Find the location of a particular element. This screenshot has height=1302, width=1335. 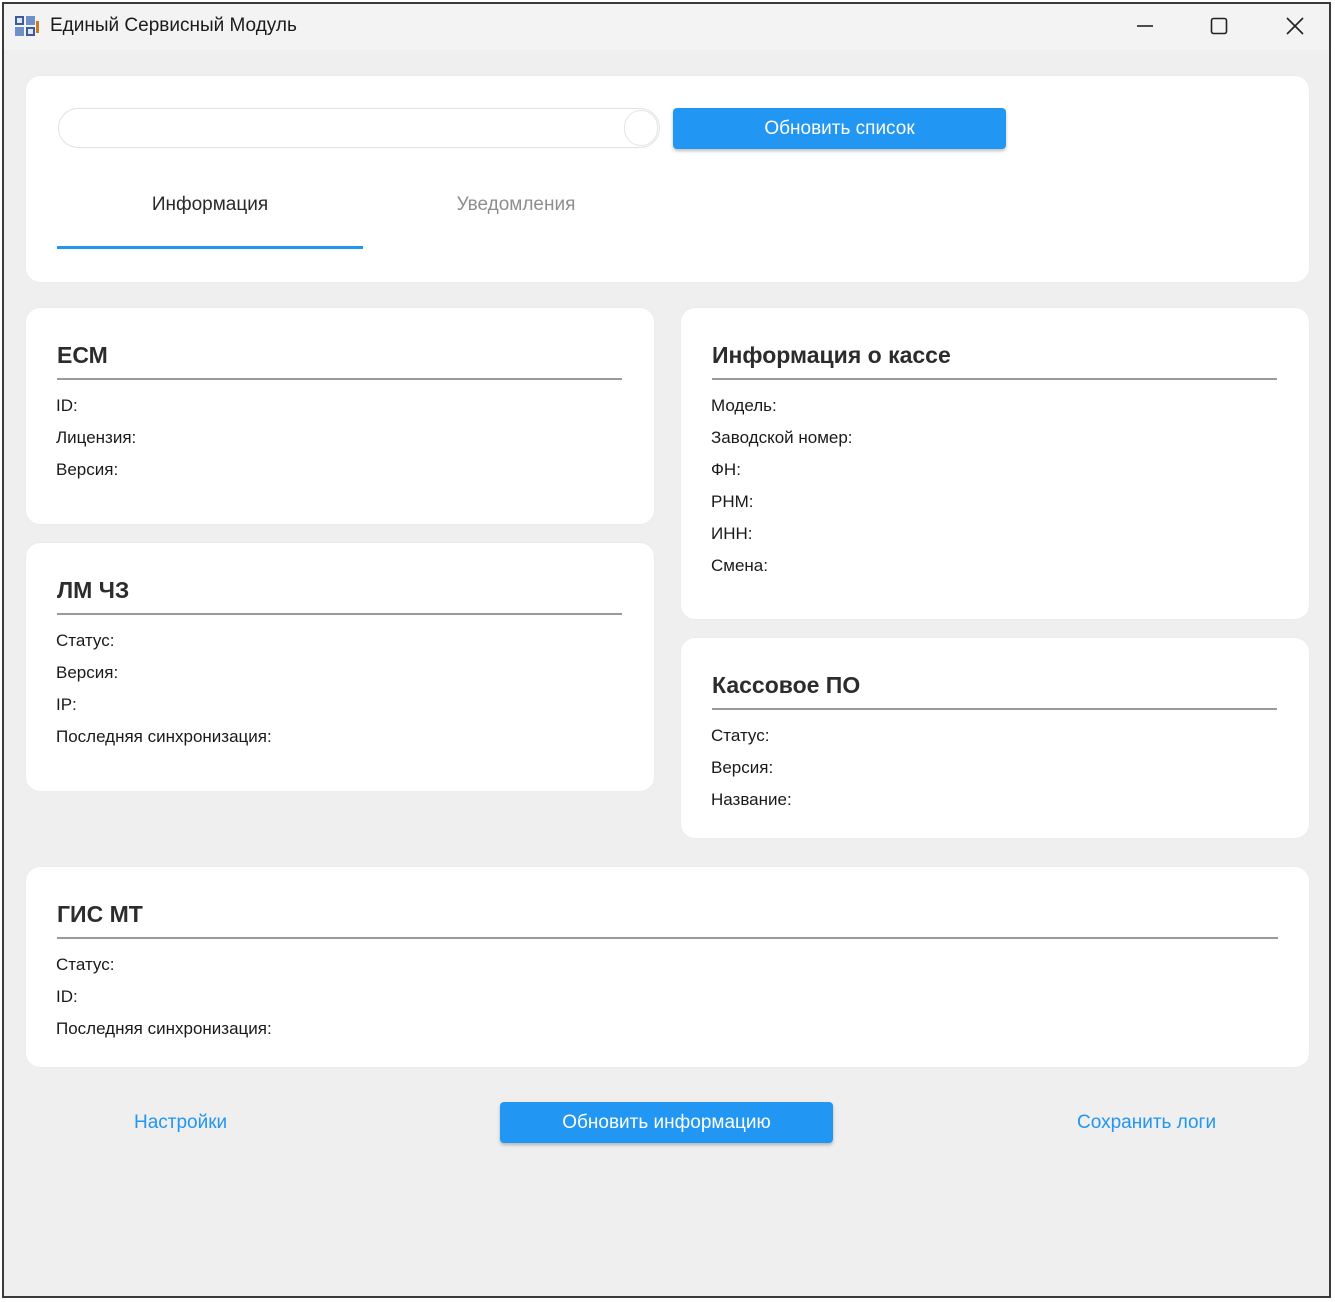

minimize-icon is located at coordinates (1145, 26).